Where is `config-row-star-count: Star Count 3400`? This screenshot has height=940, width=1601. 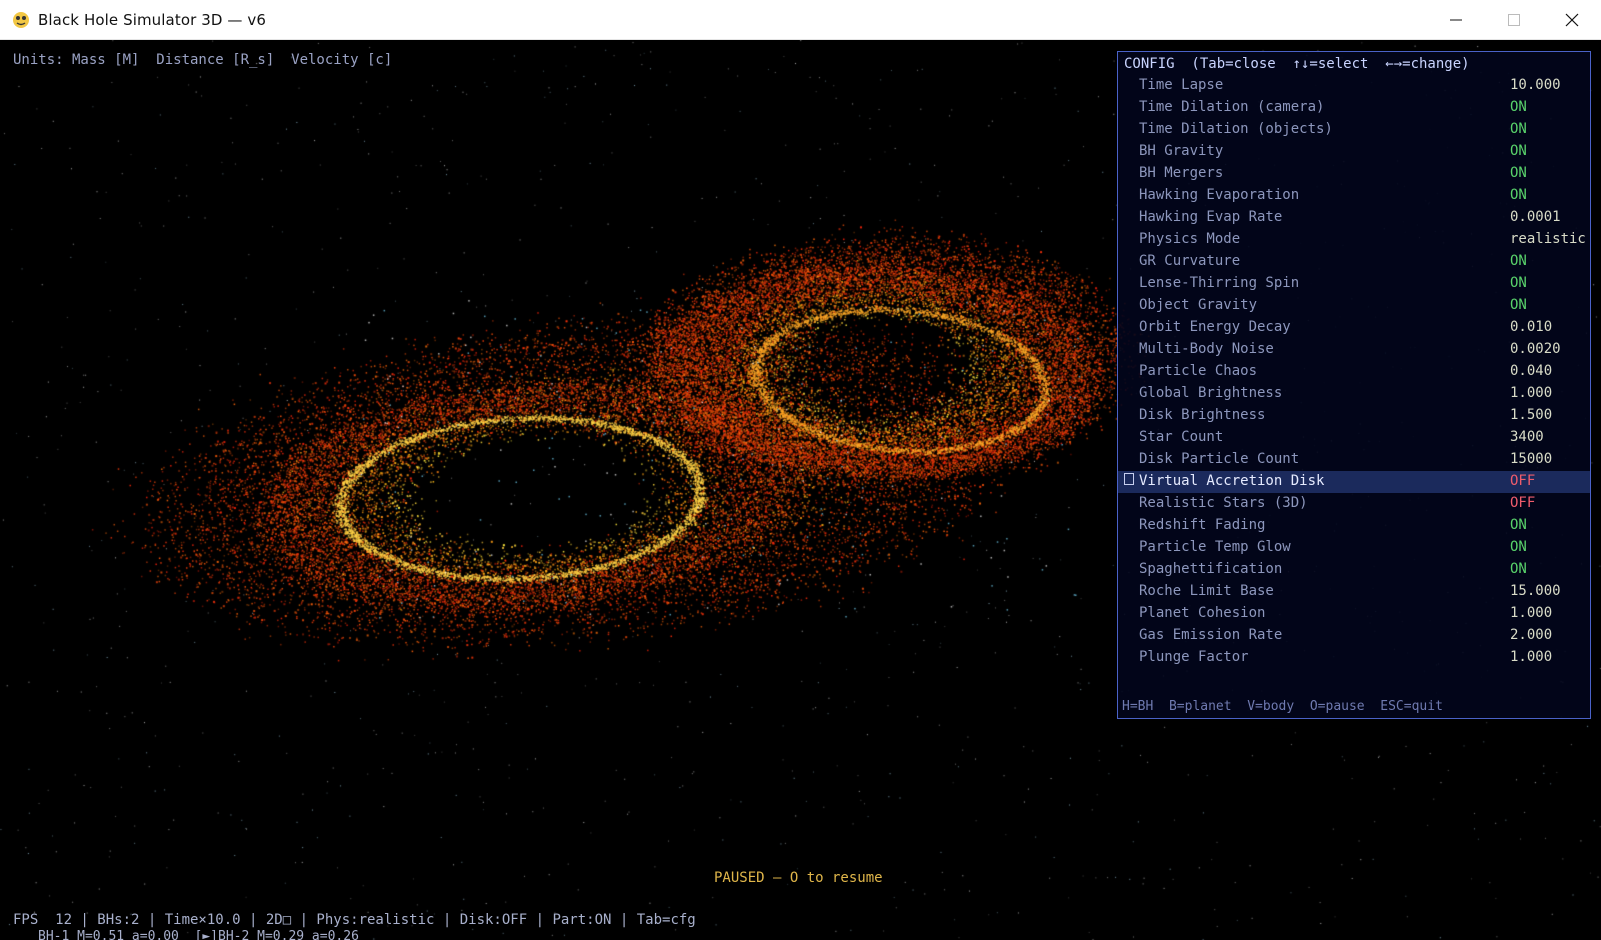 config-row-star-count: Star Count 3400 is located at coordinates (1354, 438).